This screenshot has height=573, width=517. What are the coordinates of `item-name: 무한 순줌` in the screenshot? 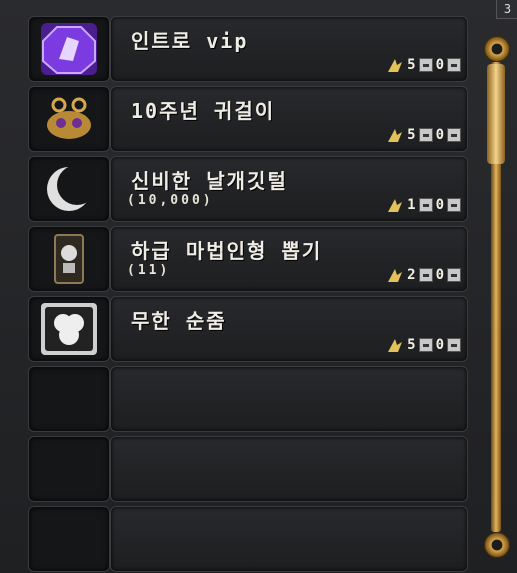 It's located at (179, 321).